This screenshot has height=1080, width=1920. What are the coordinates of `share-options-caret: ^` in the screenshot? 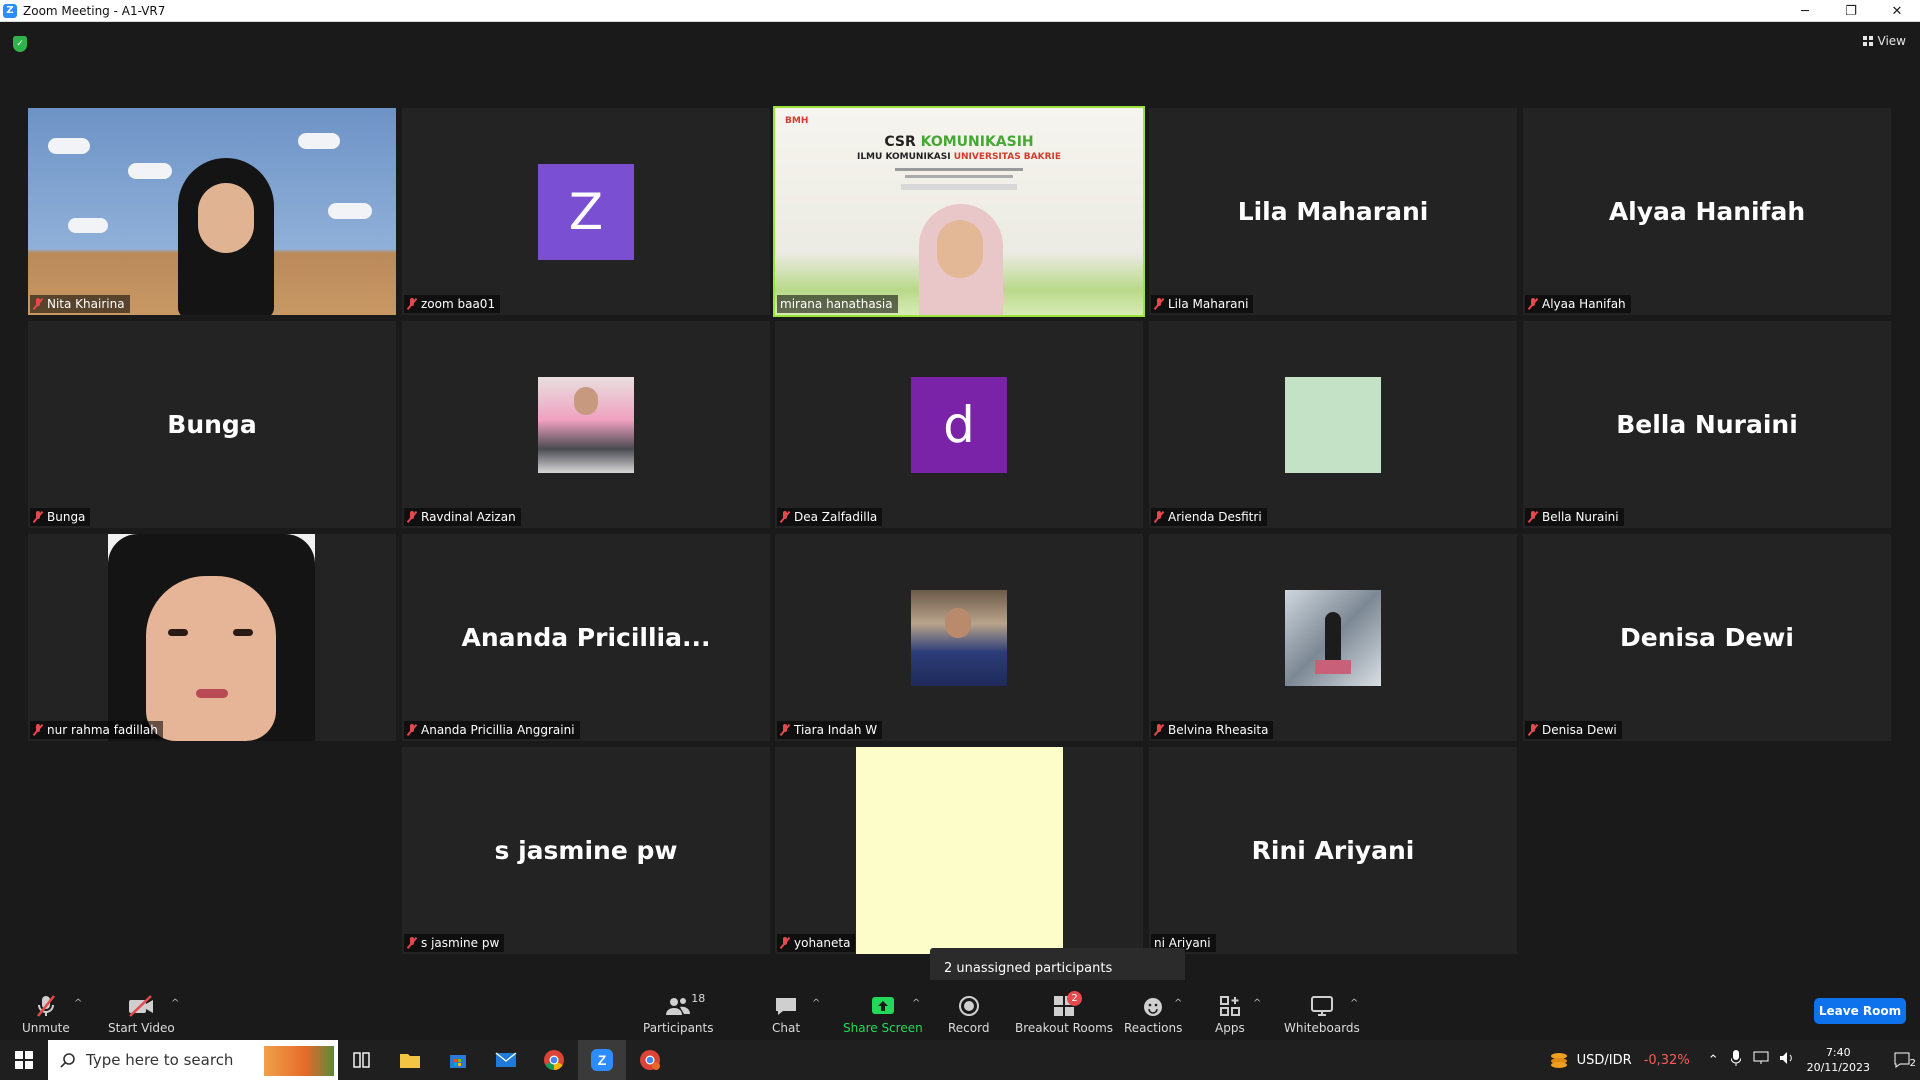 It's located at (916, 1003).